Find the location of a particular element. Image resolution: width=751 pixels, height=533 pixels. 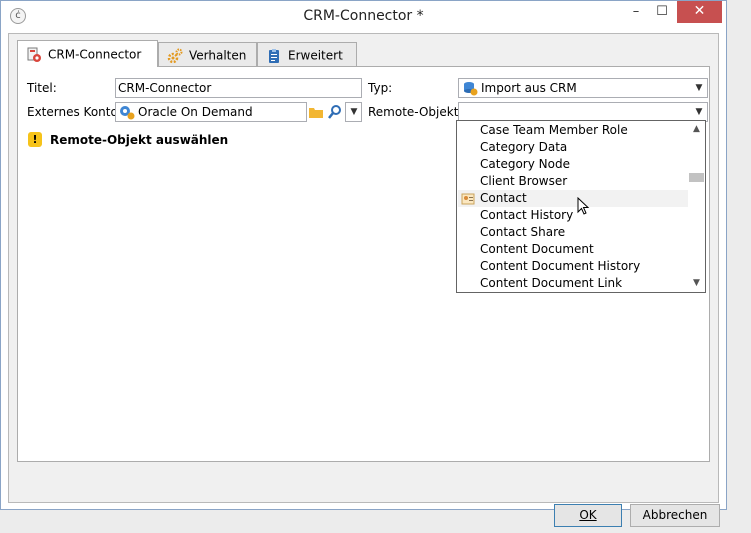

minimize-button: – is located at coordinates (636, 12).